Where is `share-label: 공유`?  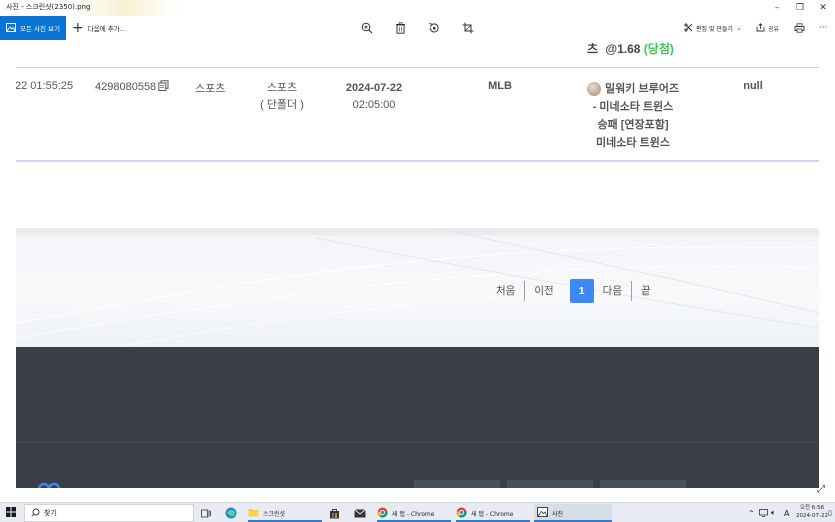
share-label: 공유 is located at coordinates (774, 29).